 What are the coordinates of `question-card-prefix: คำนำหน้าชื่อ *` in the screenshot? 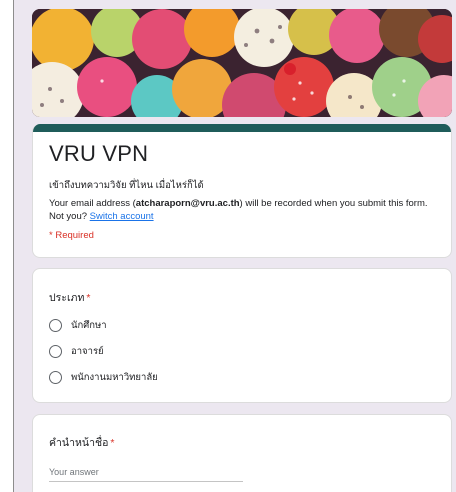 It's located at (242, 453).